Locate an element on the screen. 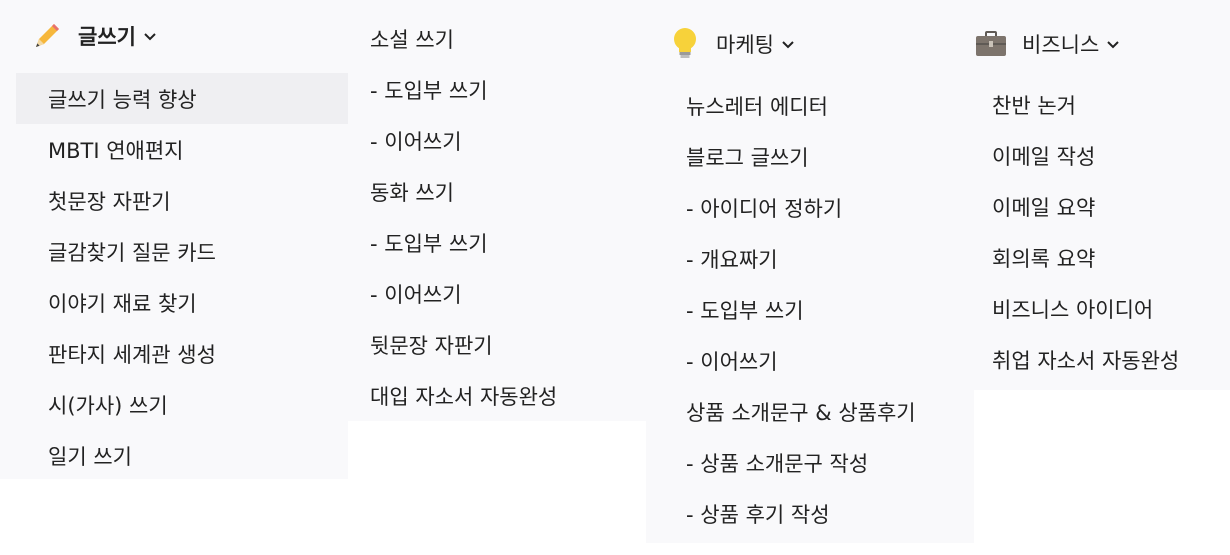 The height and width of the screenshot is (555, 1230). menu-item: 블로그 글쓰기 is located at coordinates (810, 156).